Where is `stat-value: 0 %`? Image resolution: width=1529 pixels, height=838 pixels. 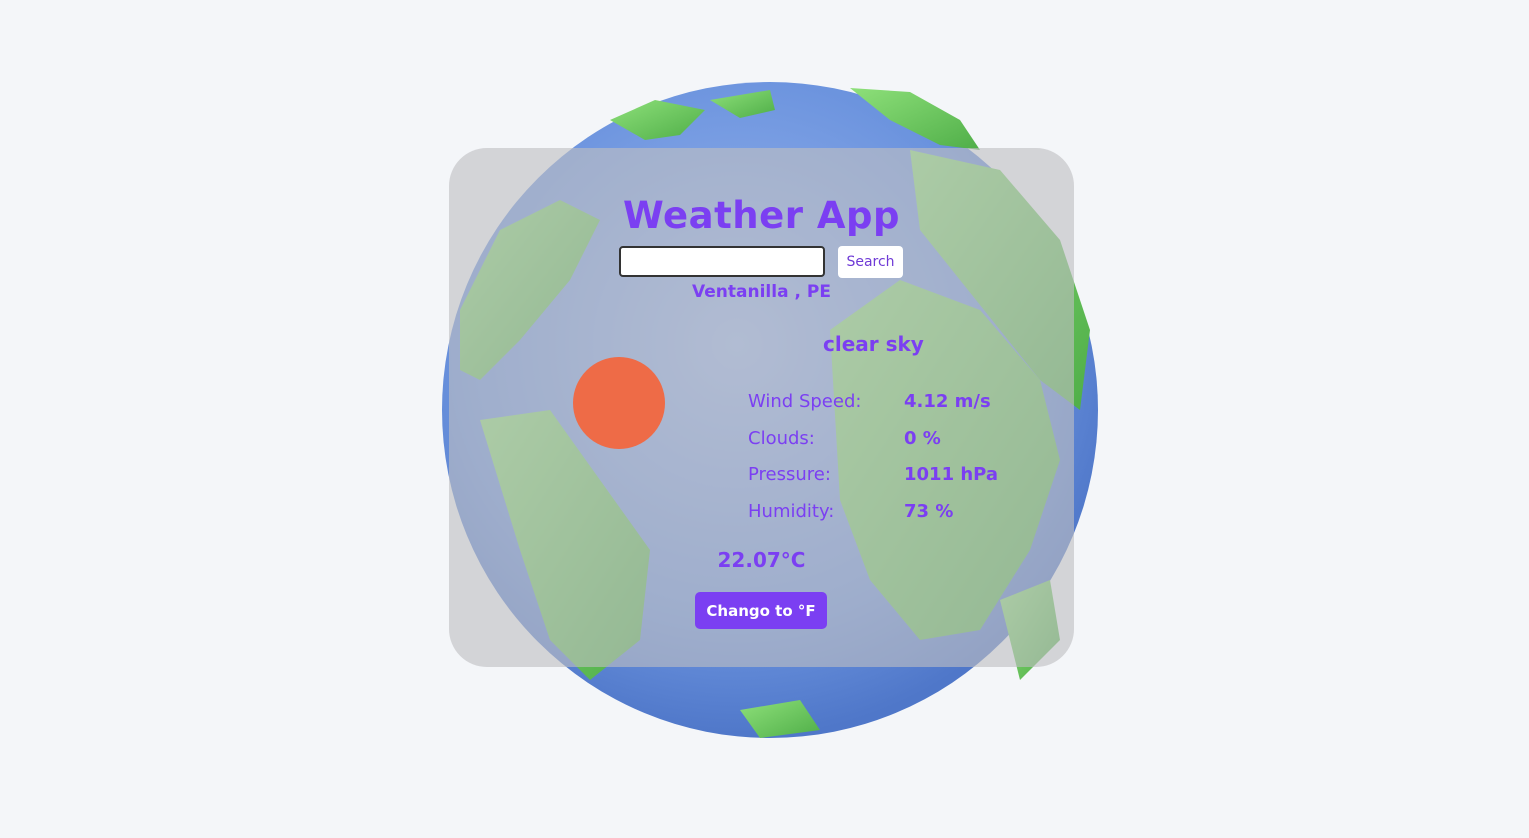 stat-value: 0 % is located at coordinates (922, 438).